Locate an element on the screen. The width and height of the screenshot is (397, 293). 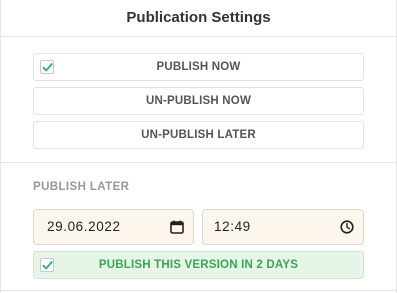
clock-icon is located at coordinates (347, 227).